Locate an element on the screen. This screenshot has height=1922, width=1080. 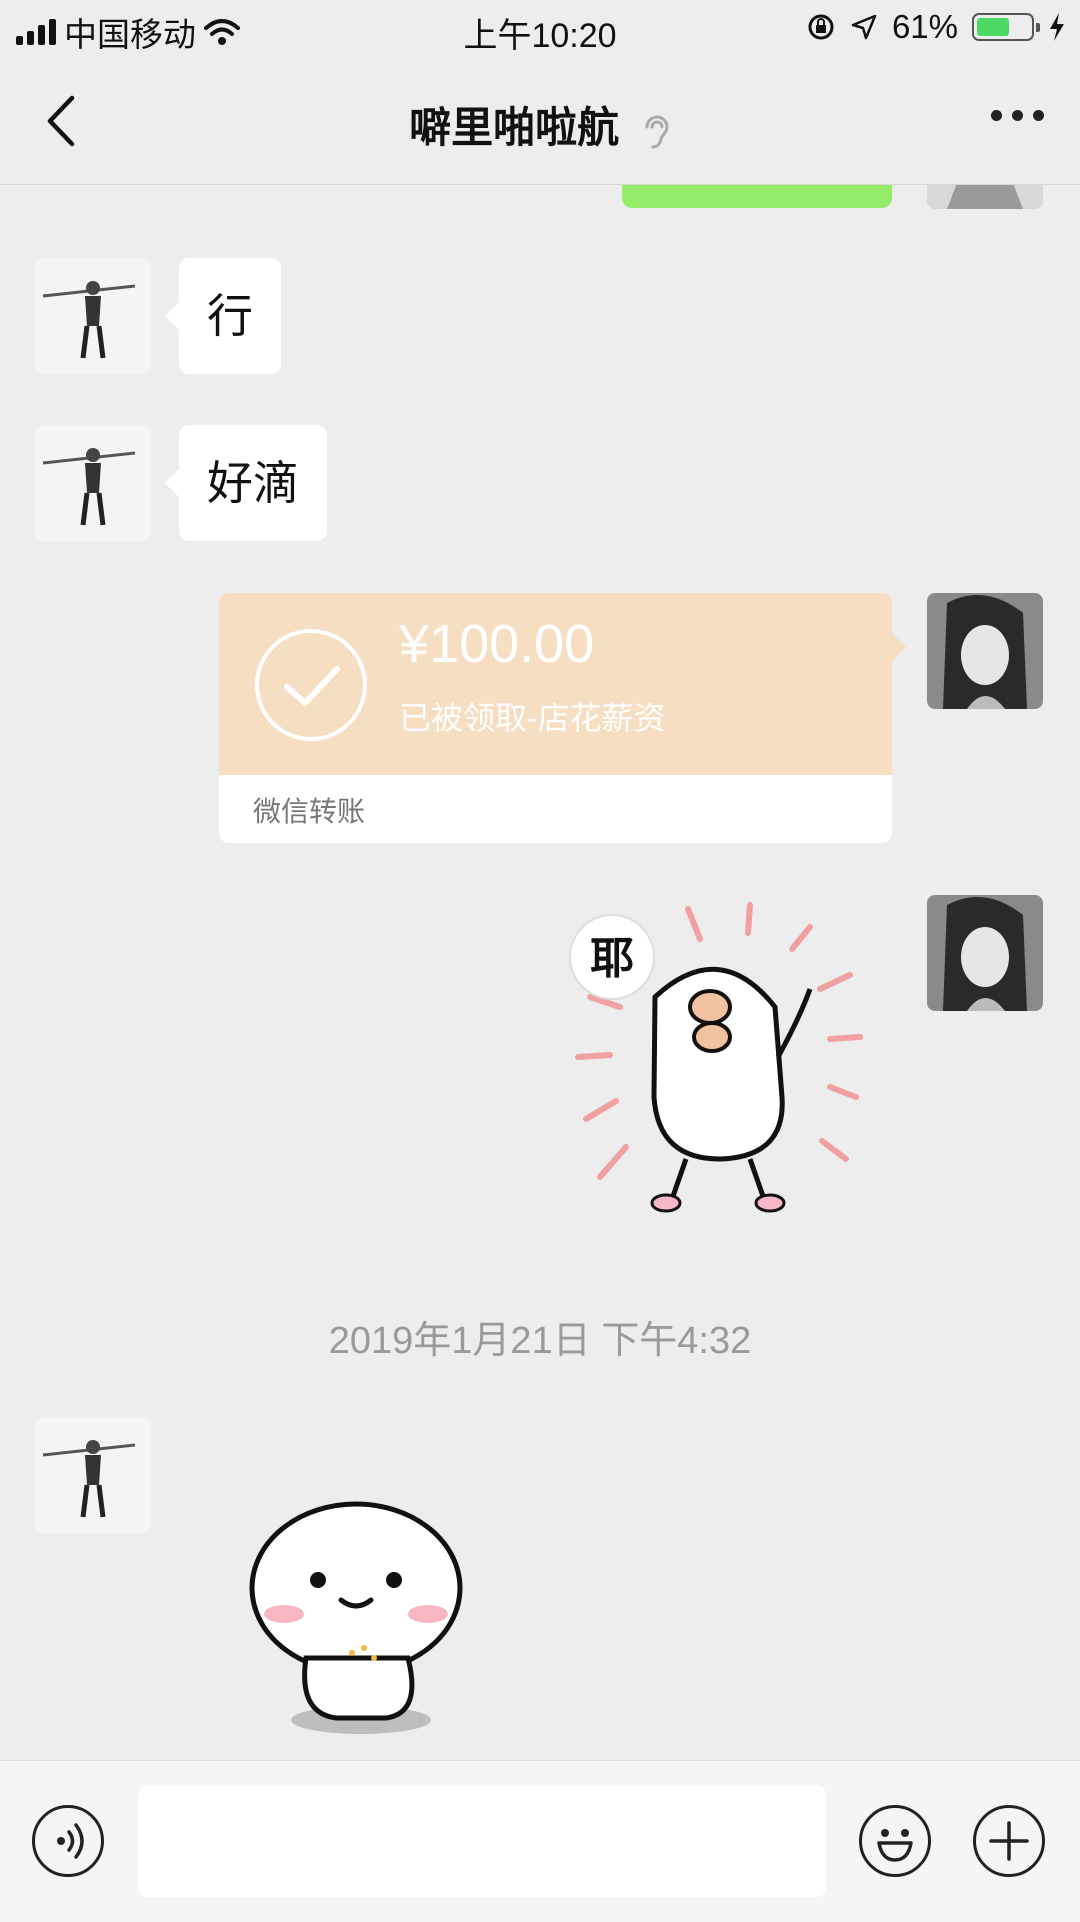
transfer-card-top: ¥100.00 已被领取-店花薪资 is located at coordinates (555, 684).